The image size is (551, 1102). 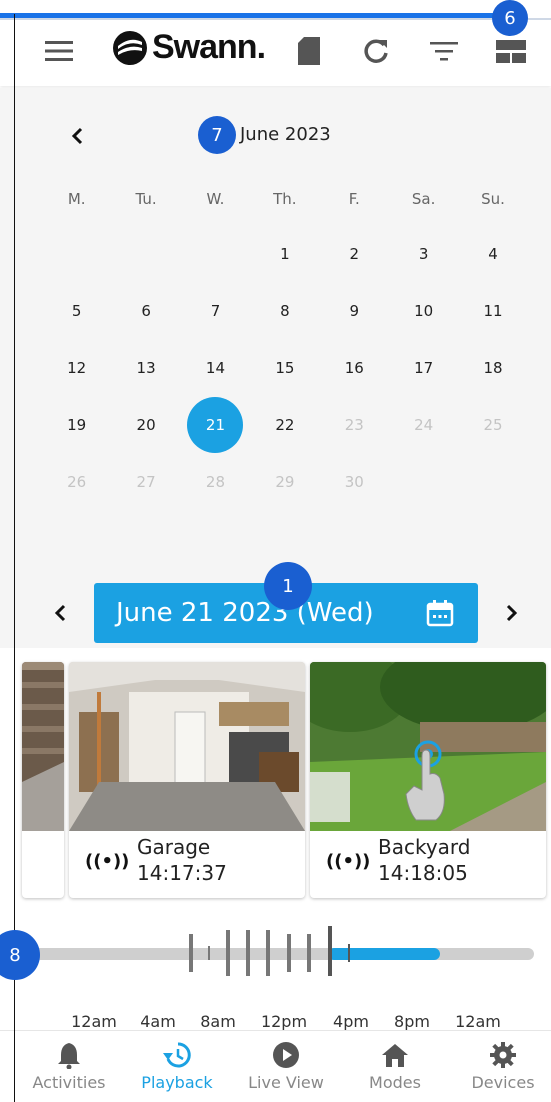 I want to click on weekday-label: Su., so click(x=493, y=199).